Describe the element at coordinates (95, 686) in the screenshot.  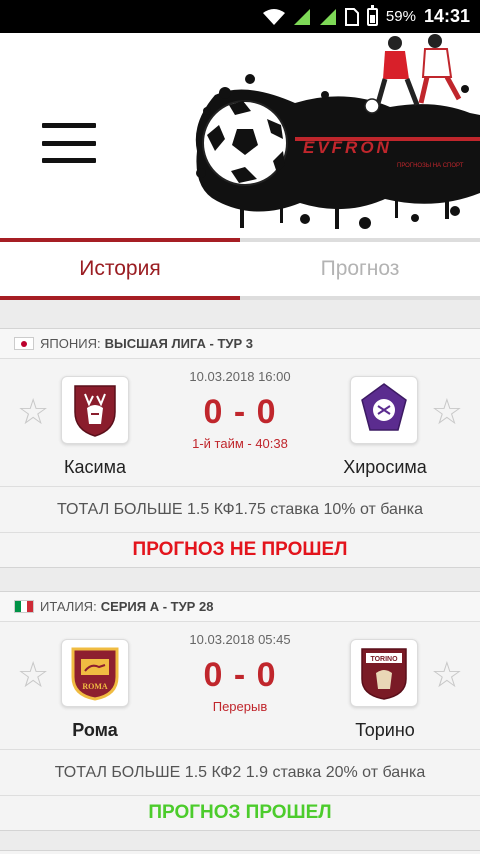
I see `roma-crest-text: ROMA` at that location.